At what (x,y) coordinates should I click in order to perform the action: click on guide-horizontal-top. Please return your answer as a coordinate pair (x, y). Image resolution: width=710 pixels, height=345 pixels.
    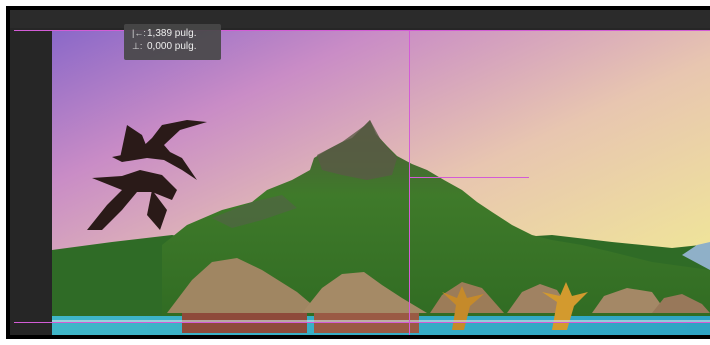
    Looking at the image, I should click on (362, 30).